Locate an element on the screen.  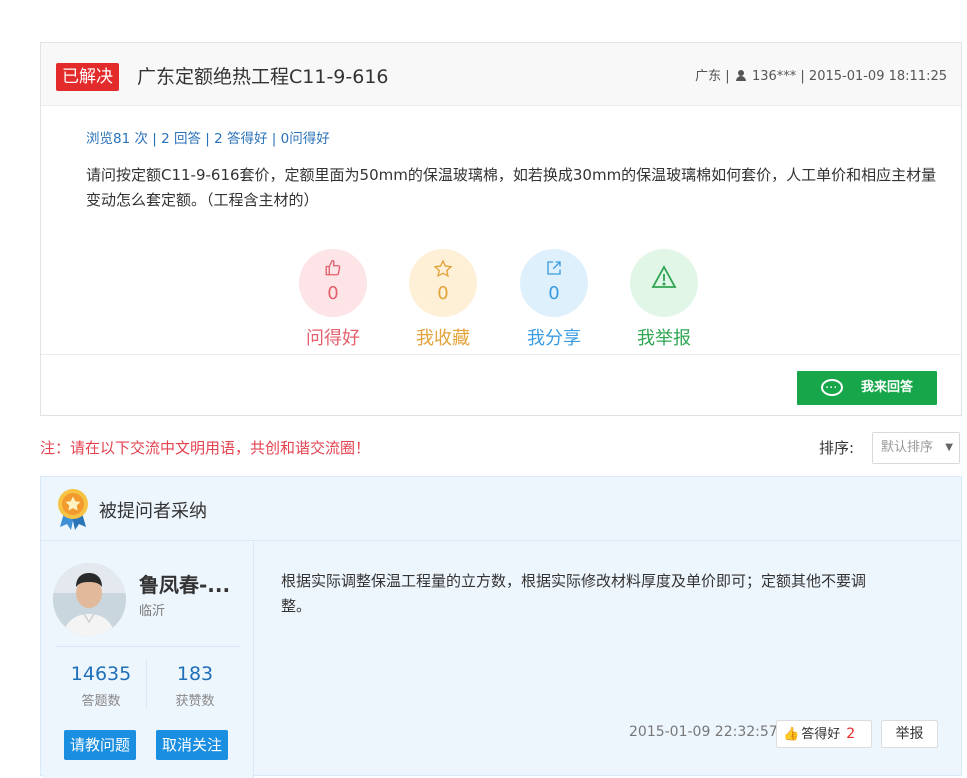
chevron-down-icon: ▼ is located at coordinates (949, 447).